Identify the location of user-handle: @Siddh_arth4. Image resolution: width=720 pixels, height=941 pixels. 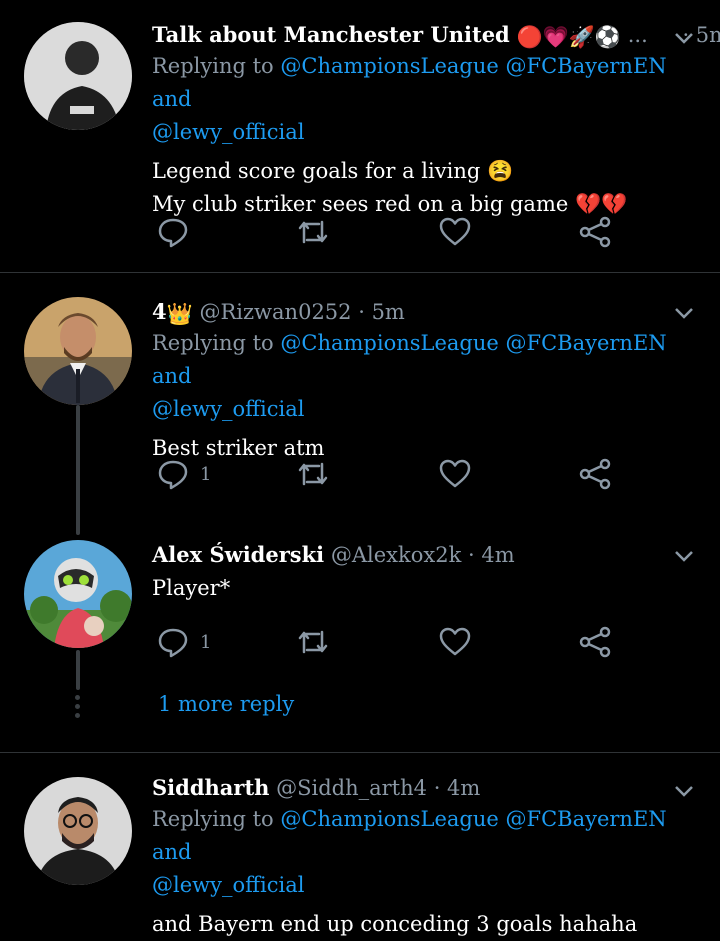
(351, 788).